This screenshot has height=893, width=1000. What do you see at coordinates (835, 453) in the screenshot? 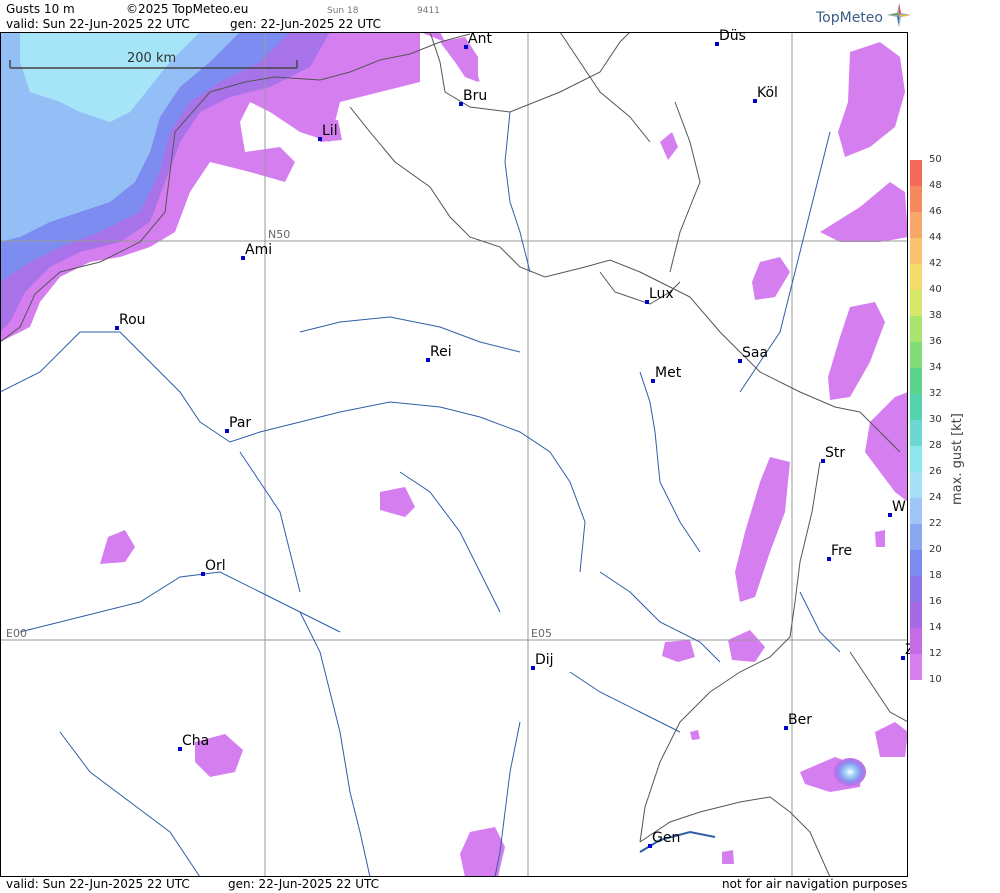
I see `city-label: Str` at bounding box center [835, 453].